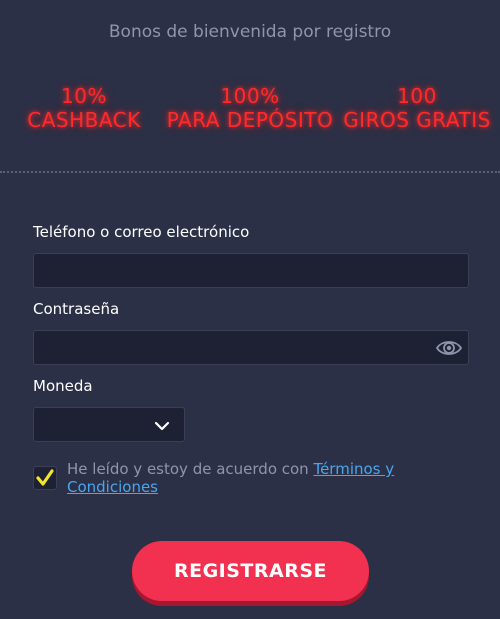  What do you see at coordinates (250, 96) in the screenshot?
I see `bonus-value: 100%` at bounding box center [250, 96].